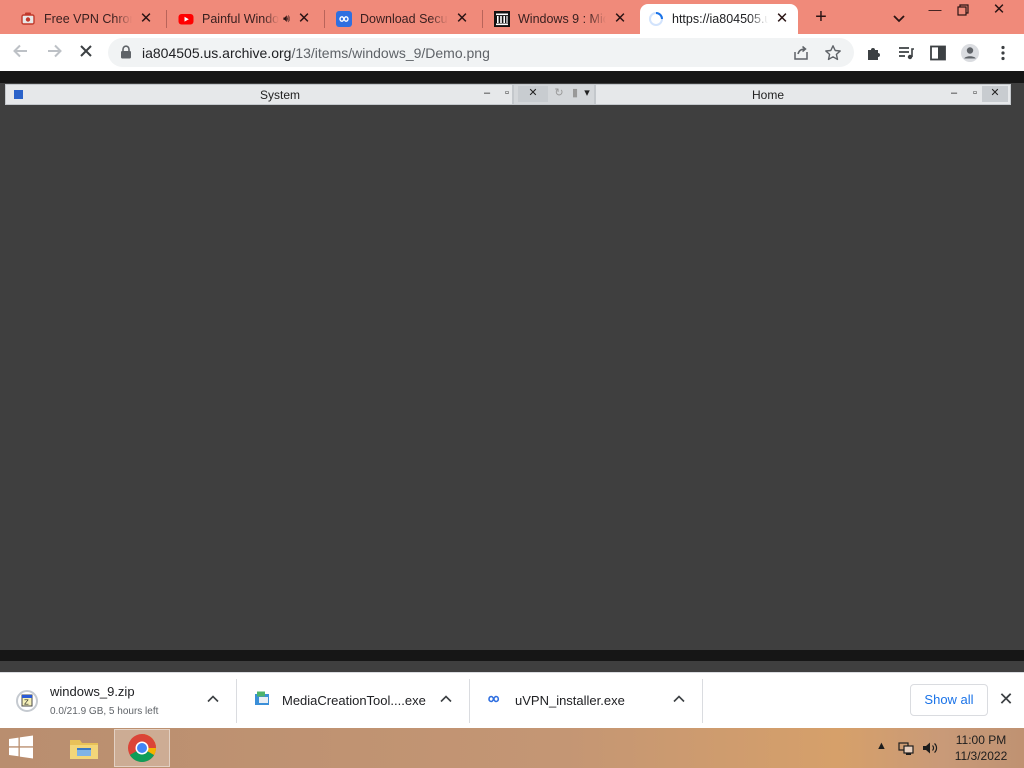 This screenshot has width=1024, height=768. I want to click on kebab-menu-icon, so click(1003, 53).